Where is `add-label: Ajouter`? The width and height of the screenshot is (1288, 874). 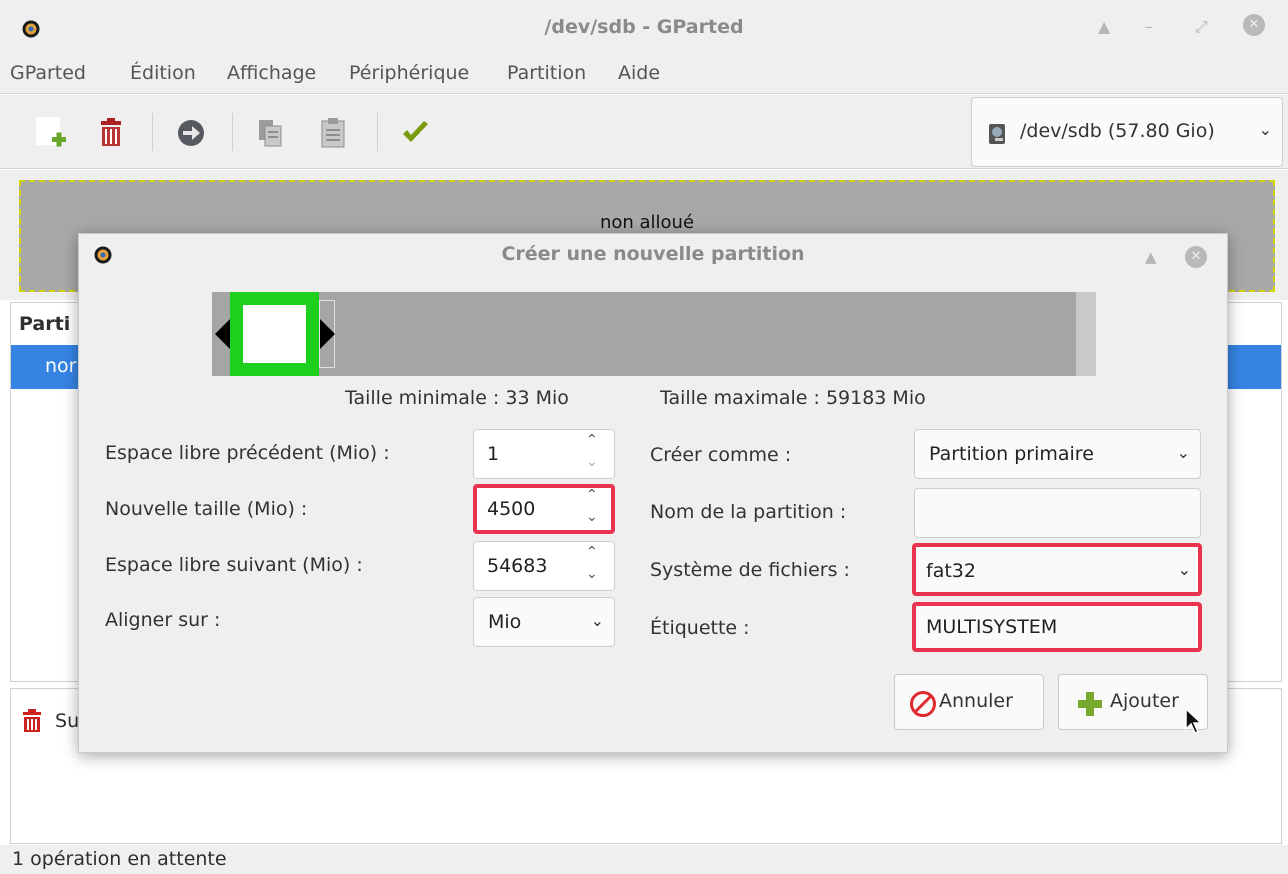 add-label: Ajouter is located at coordinates (1144, 701).